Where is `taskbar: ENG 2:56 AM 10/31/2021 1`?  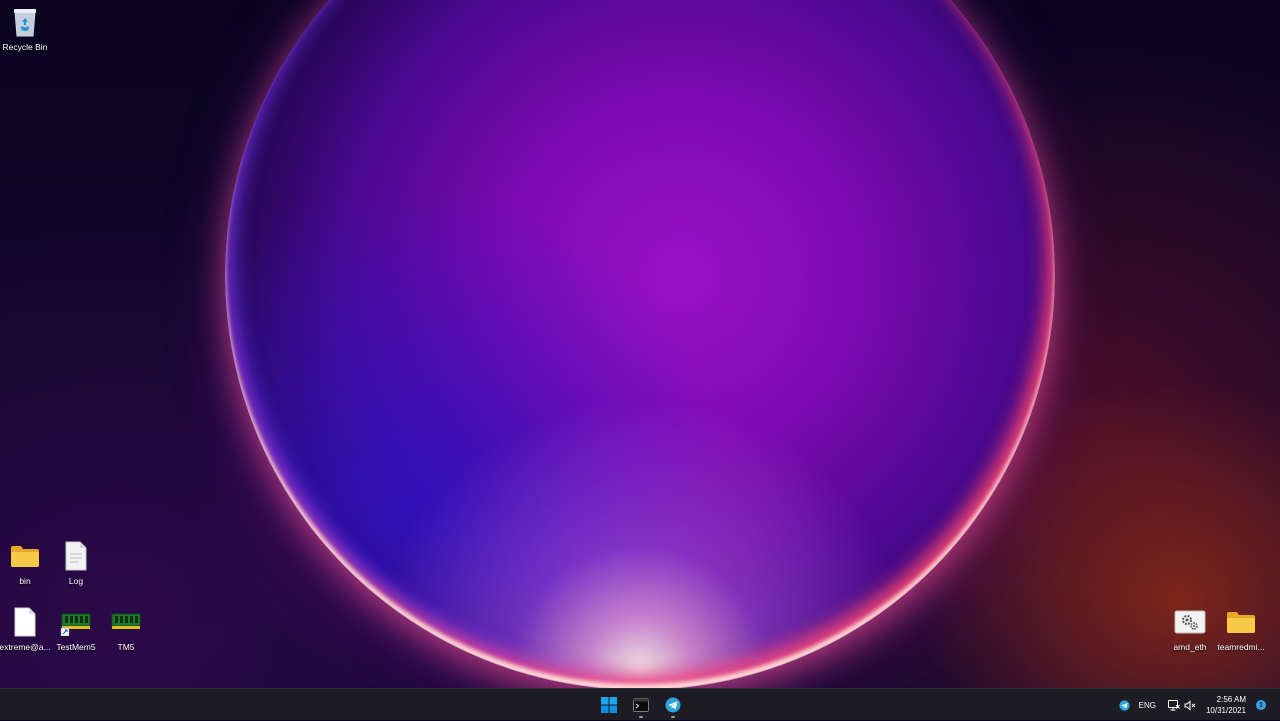
taskbar: ENG 2:56 AM 10/31/2021 1 is located at coordinates (640, 704).